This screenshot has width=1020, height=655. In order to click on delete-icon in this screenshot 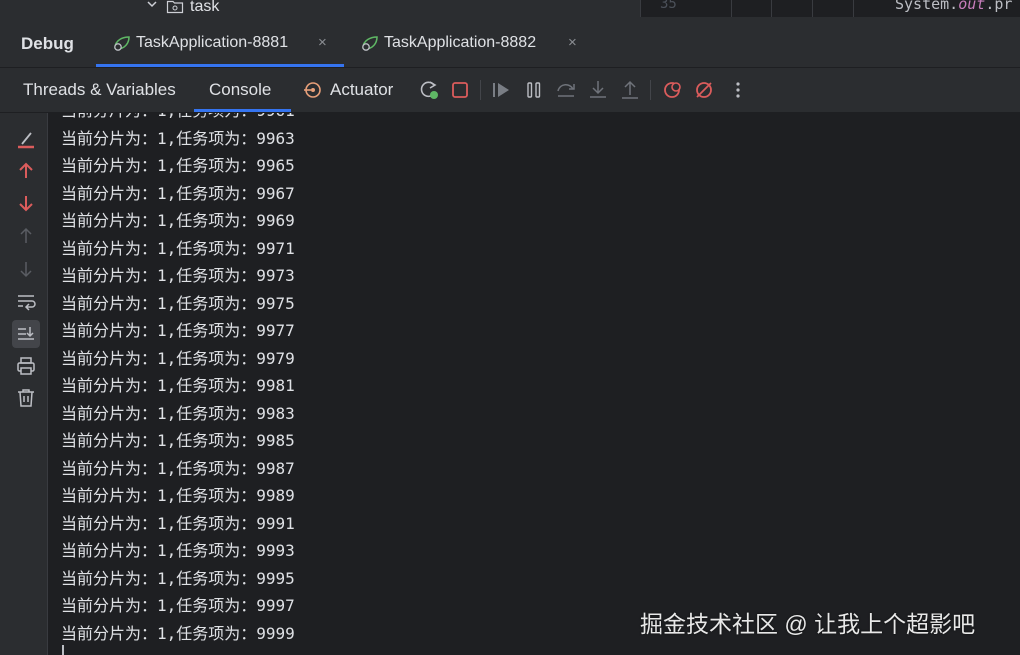, I will do `click(26, 398)`.